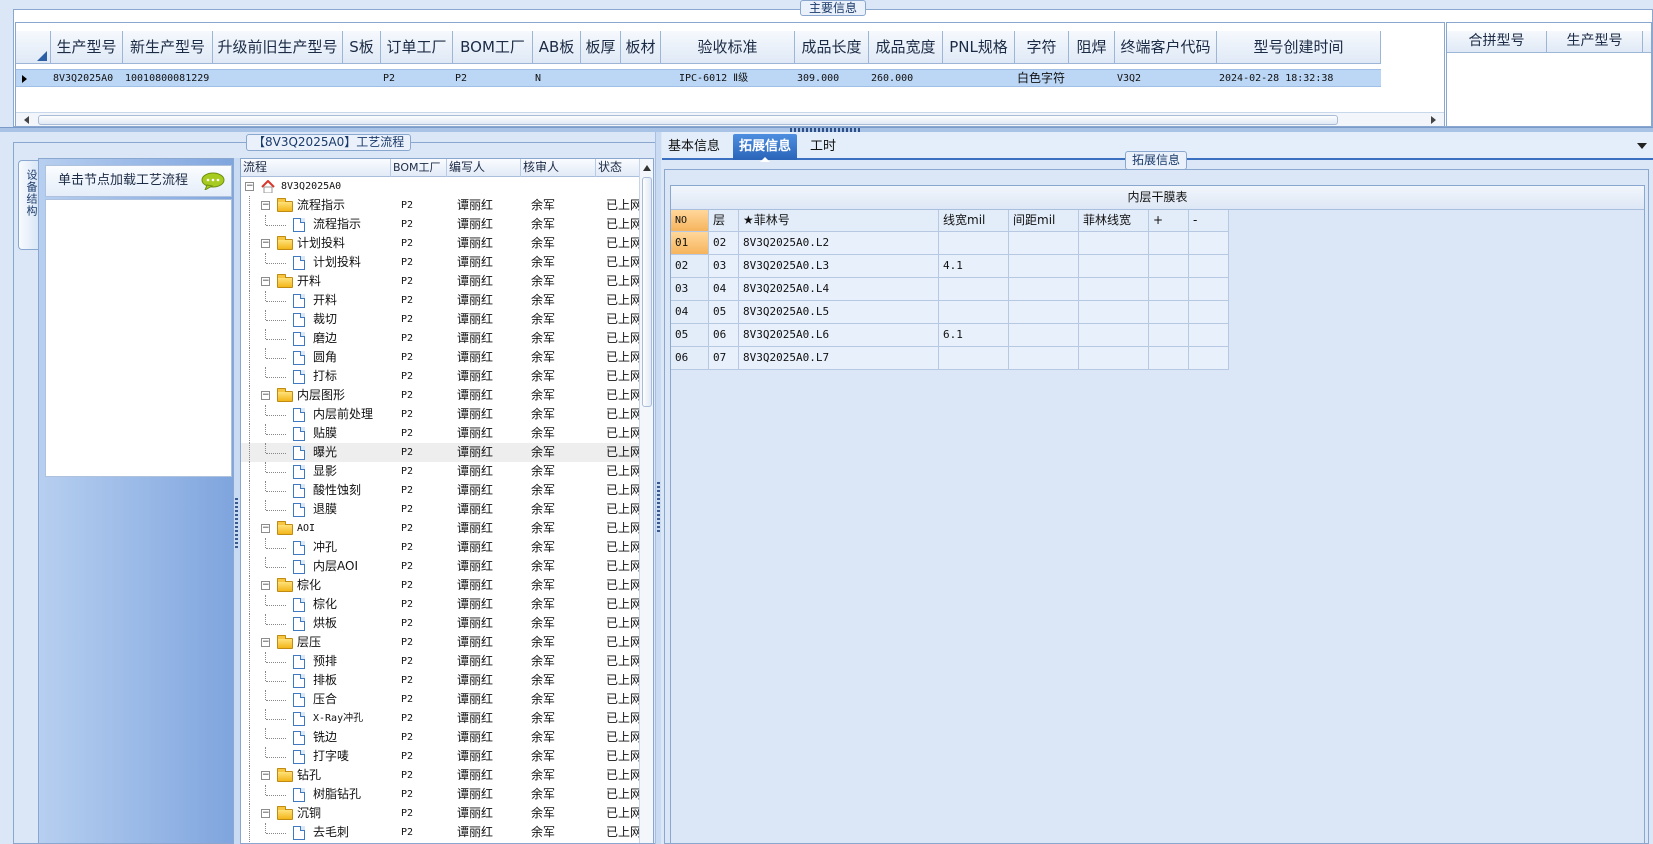 The image size is (1653, 844). What do you see at coordinates (694, 147) in the screenshot?
I see `tab-basic-info: 基本信息` at bounding box center [694, 147].